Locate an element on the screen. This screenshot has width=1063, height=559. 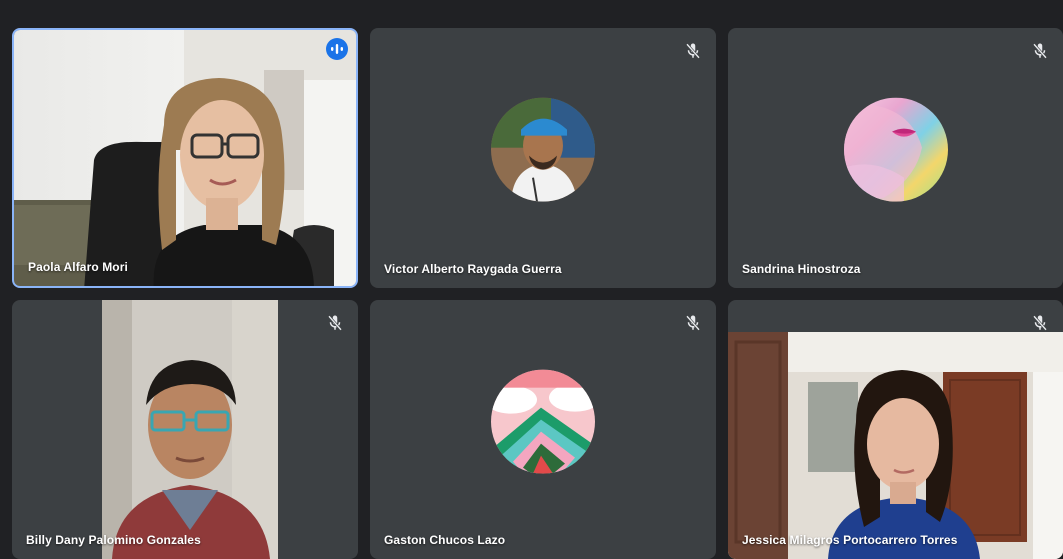
participant-name: Gaston Chucos Lazo is located at coordinates (445, 540).